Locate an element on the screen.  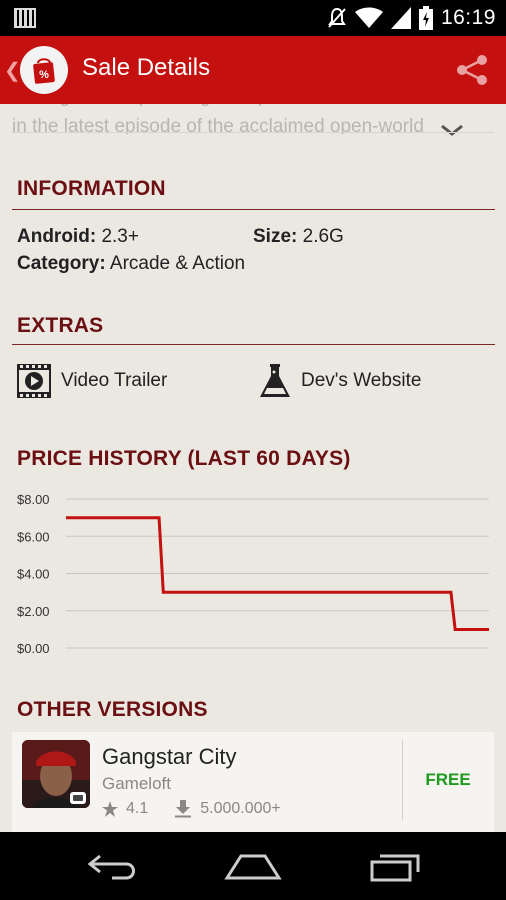
price-history-heading: PRICE HISTORY (LAST 60 DAYS) is located at coordinates (184, 458).